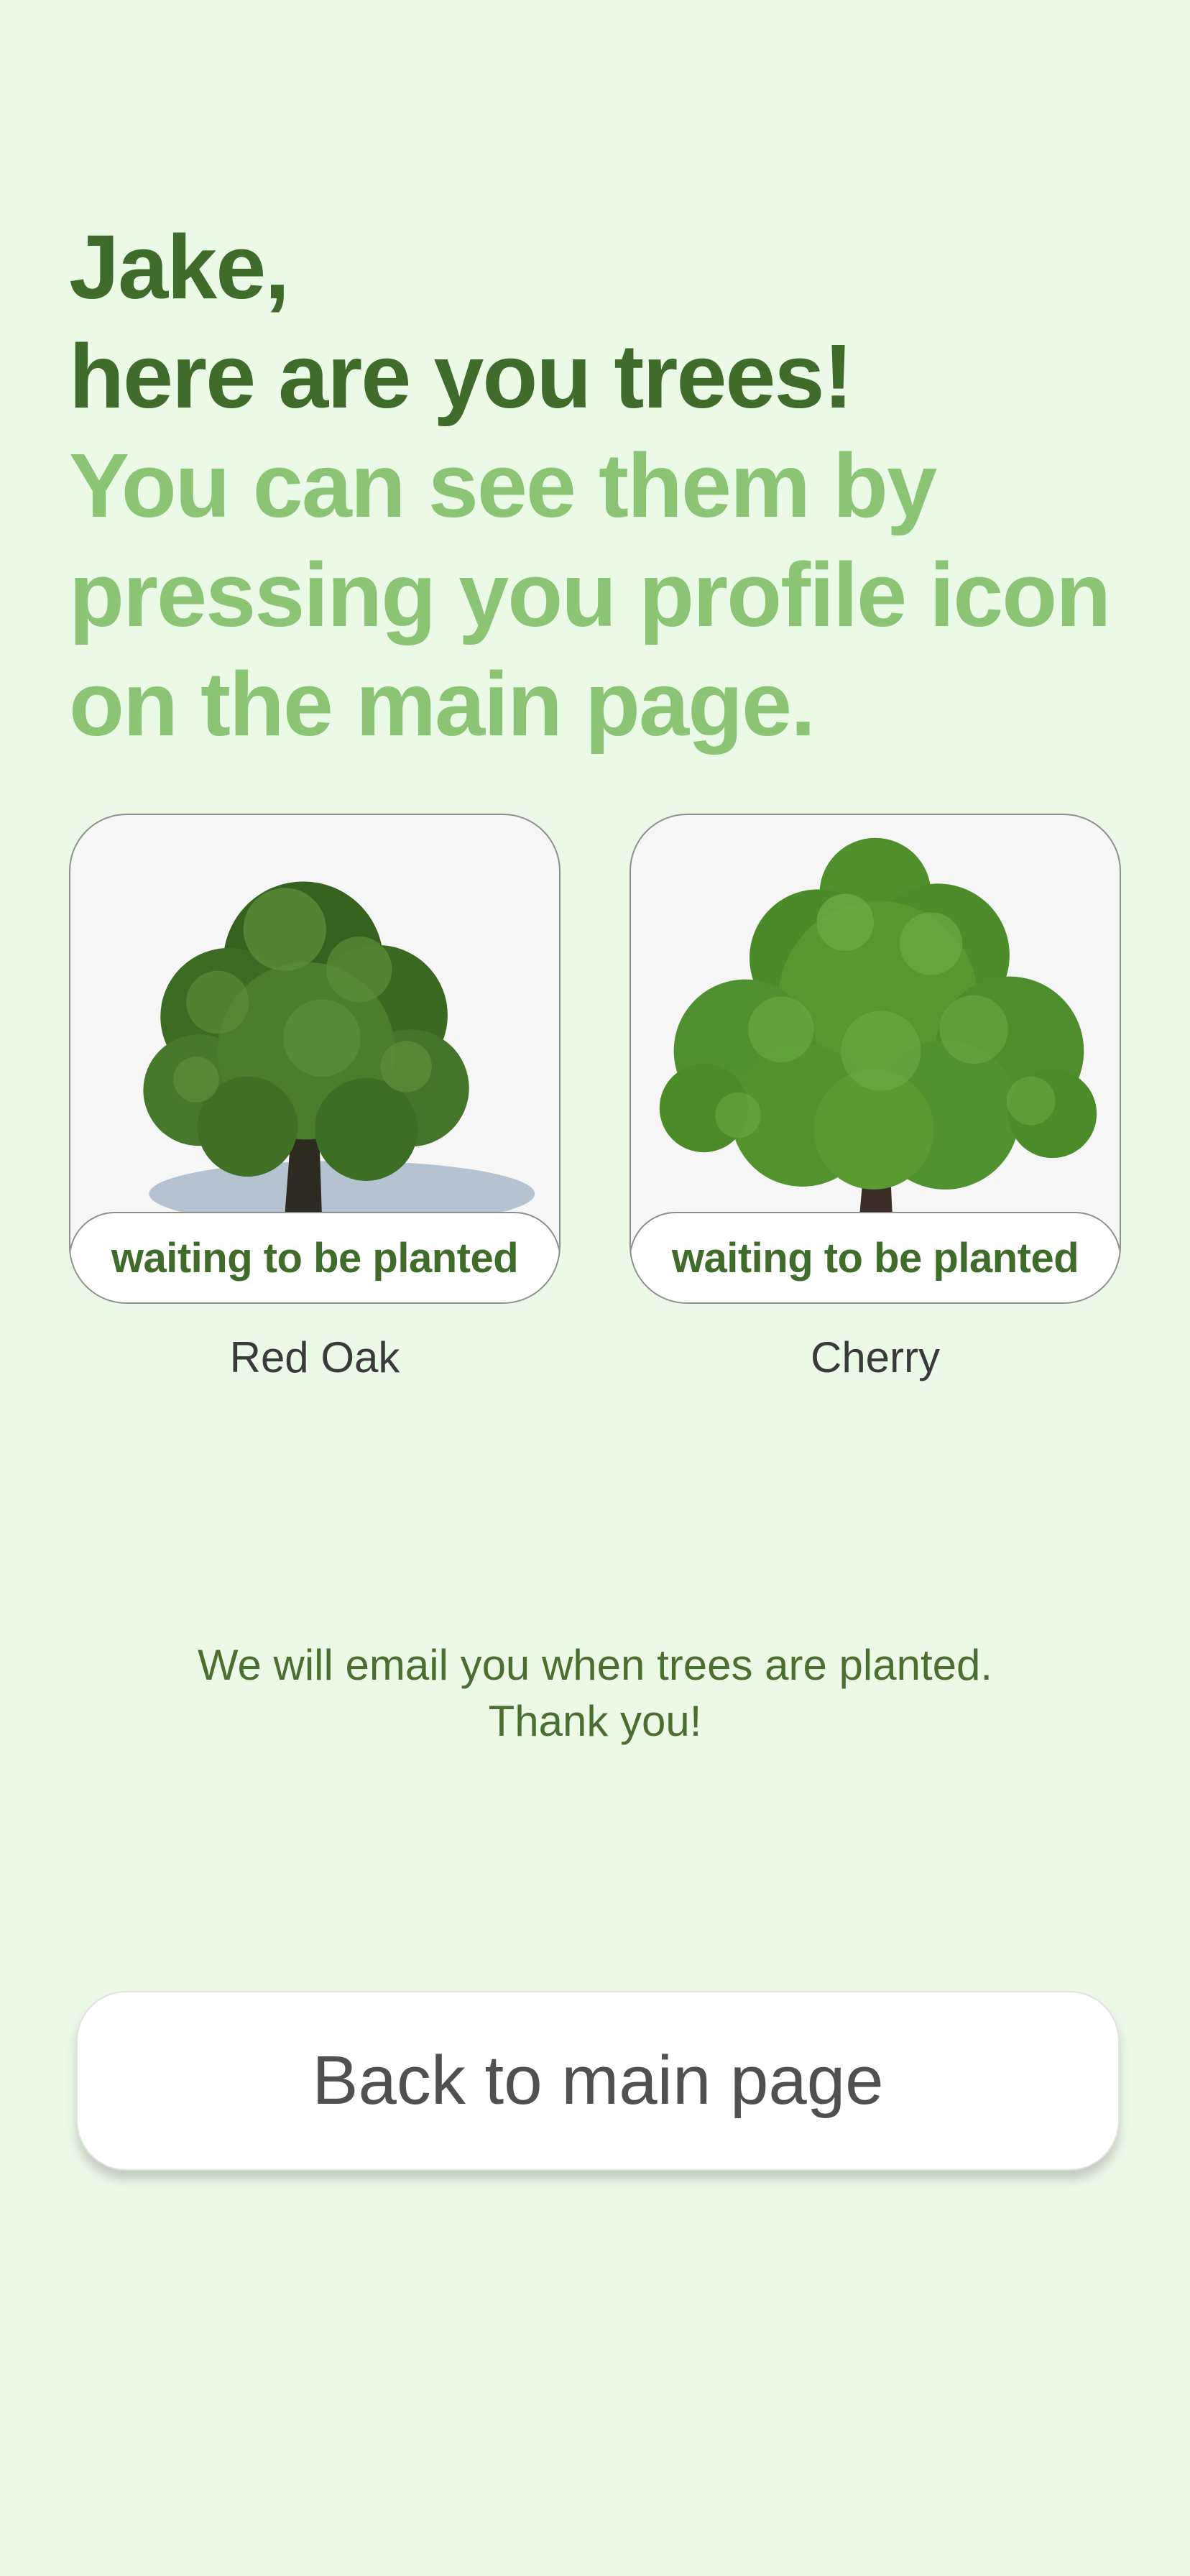 This screenshot has width=1190, height=2576. I want to click on thank-you-text: Thank you!, so click(595, 1721).